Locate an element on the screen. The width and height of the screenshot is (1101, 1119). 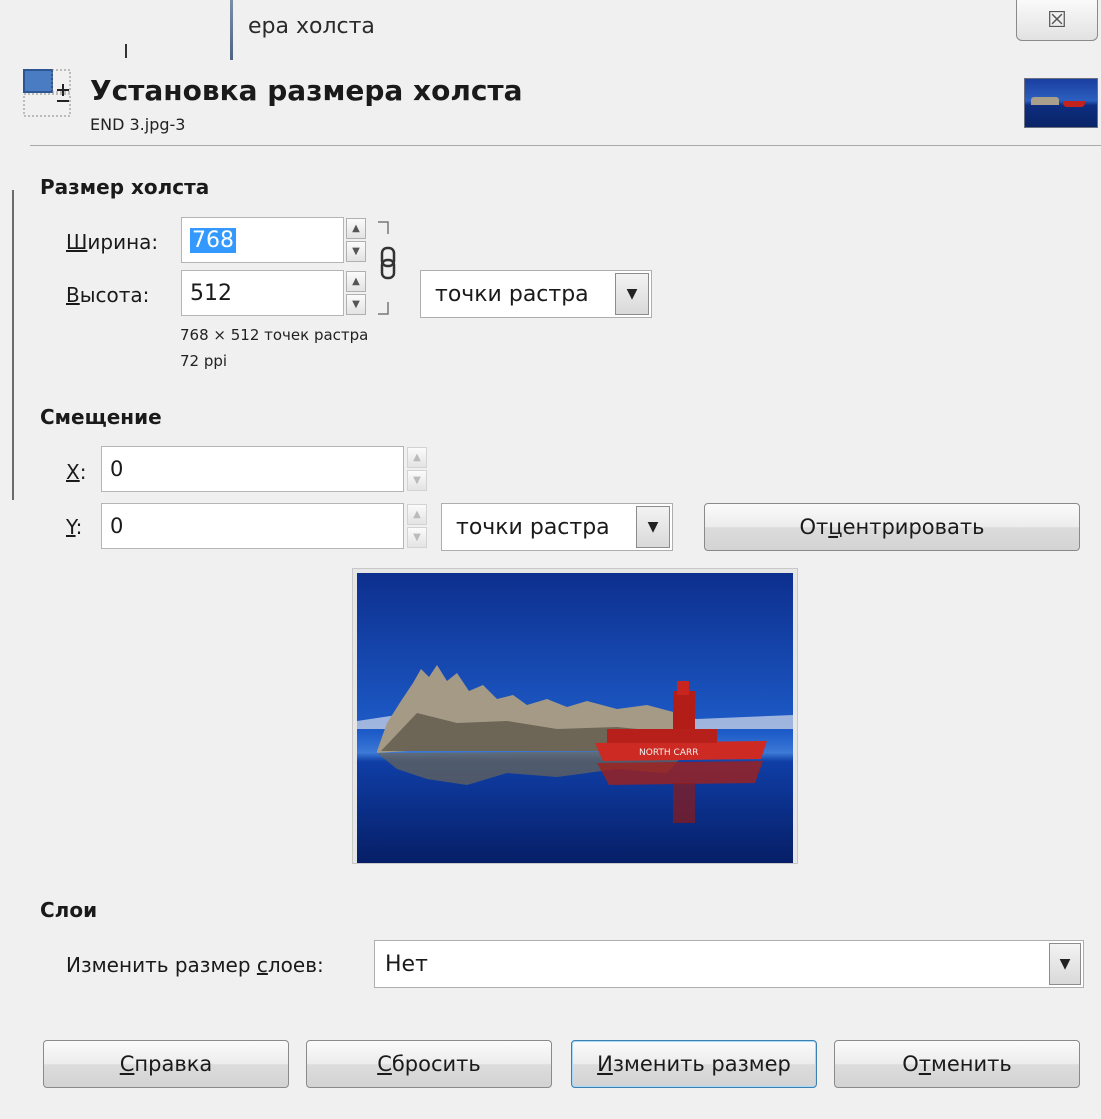
thumbnail-boat is located at coordinates (1074, 104).